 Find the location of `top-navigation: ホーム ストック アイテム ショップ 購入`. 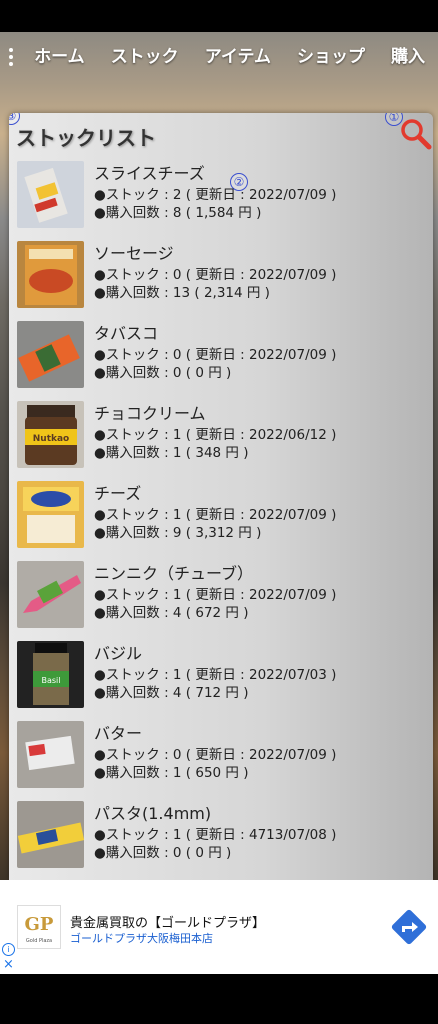

top-navigation: ホーム ストック アイテム ショップ 購入 is located at coordinates (219, 57).